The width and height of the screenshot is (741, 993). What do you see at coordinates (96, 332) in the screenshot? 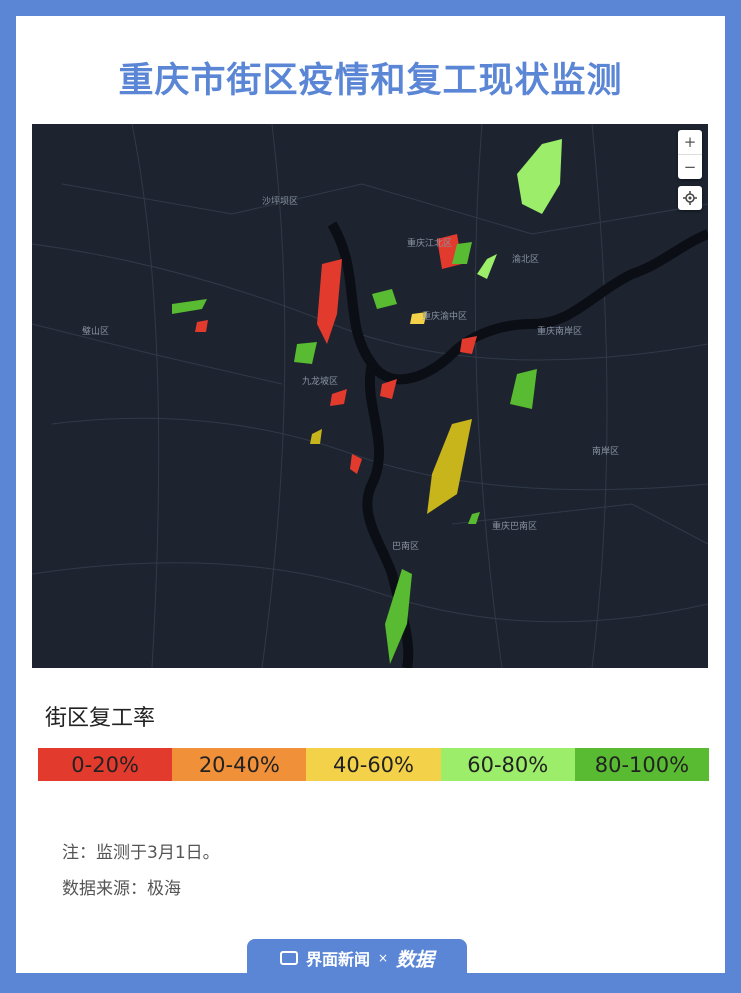
I see `place-label: 璧山区` at bounding box center [96, 332].